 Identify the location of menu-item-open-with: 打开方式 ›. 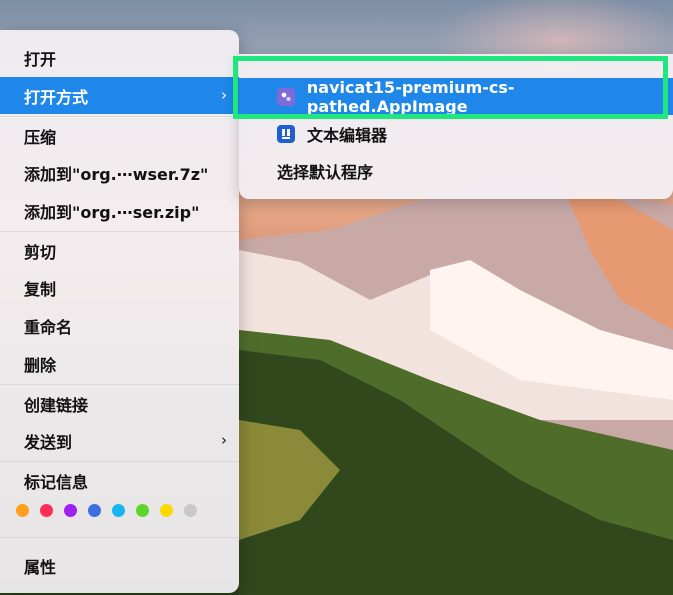
(119, 95).